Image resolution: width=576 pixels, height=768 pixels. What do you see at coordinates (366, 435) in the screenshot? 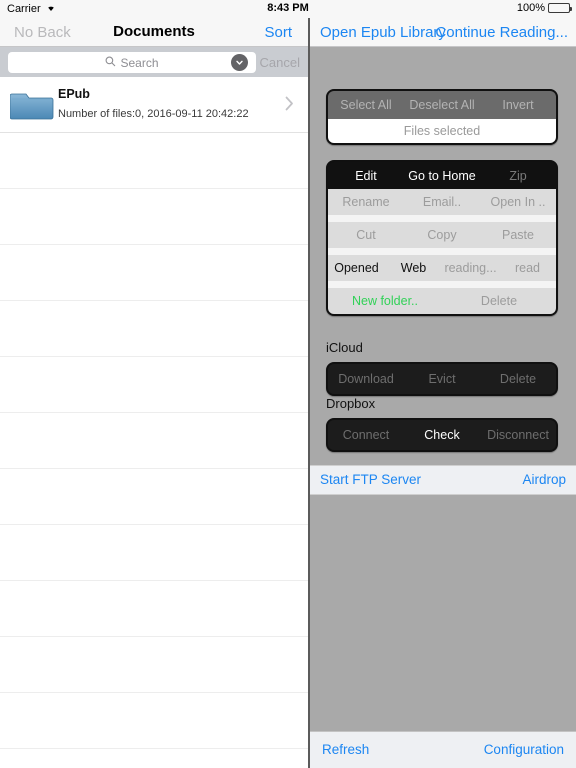
I see `dropbox-connect-button: Connect` at bounding box center [366, 435].